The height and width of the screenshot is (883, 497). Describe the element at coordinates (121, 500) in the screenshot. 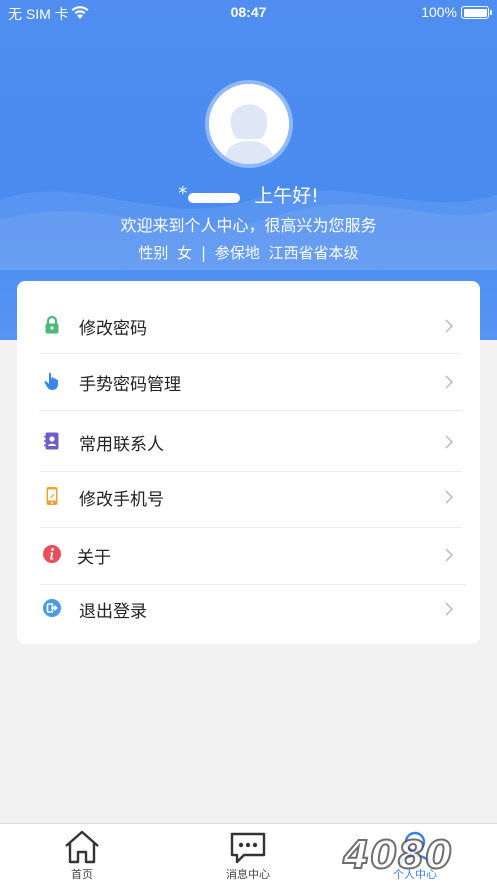

I see `menu-label: 修改手机号` at that location.